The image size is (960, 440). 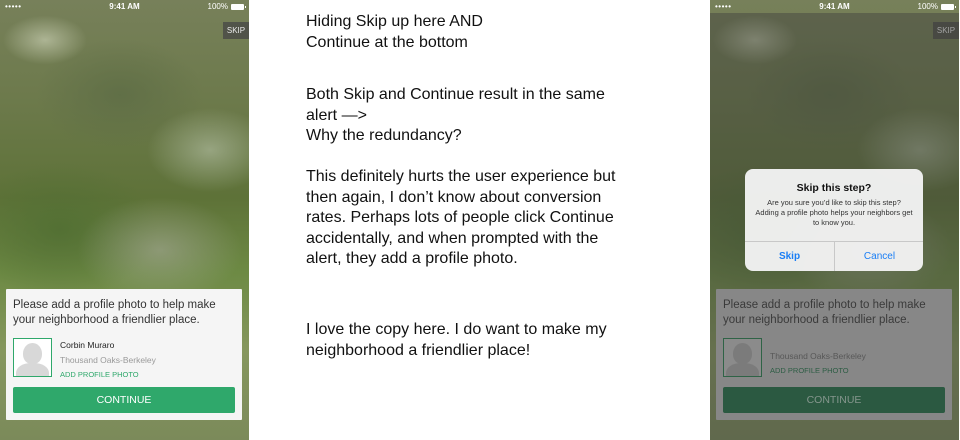 What do you see at coordinates (32, 357) in the screenshot?
I see `avatar-placeholder-icon` at bounding box center [32, 357].